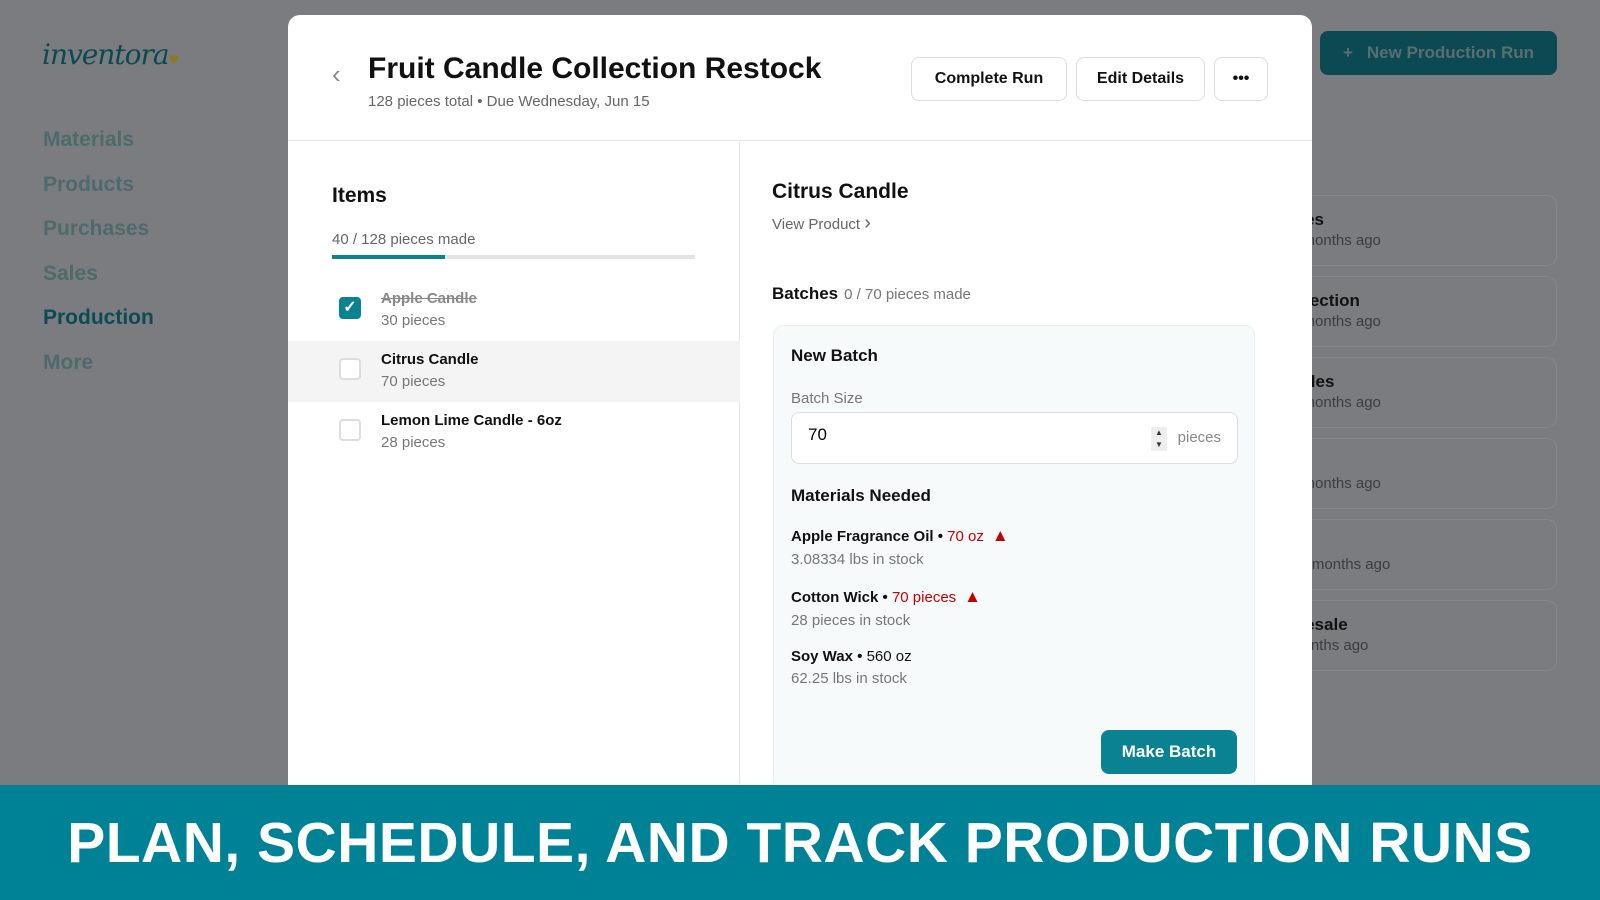  I want to click on view-product-link: View Product ›, so click(821, 223).